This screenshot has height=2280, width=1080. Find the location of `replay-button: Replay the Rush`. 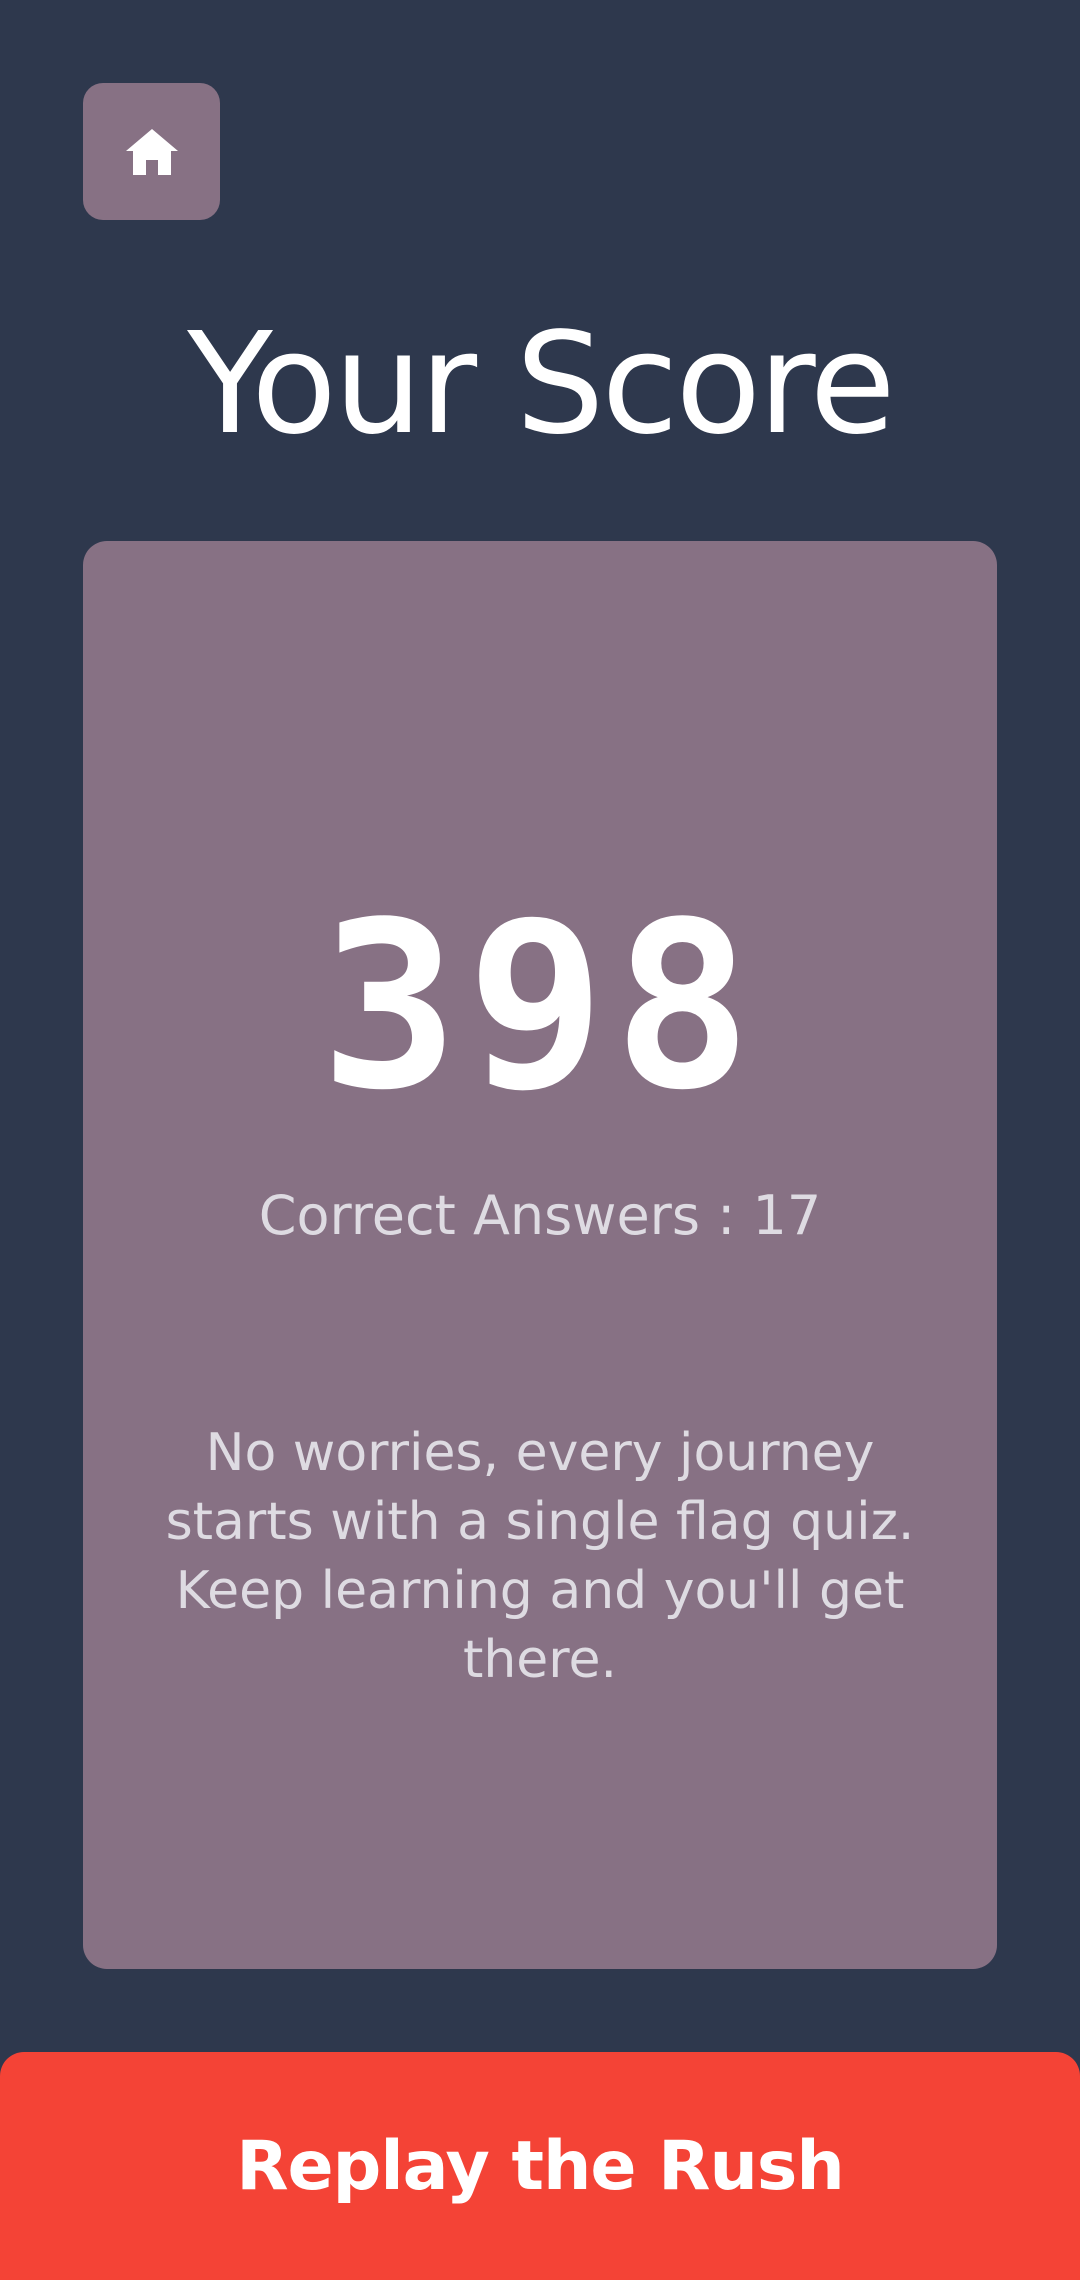

replay-button: Replay the Rush is located at coordinates (540, 2166).